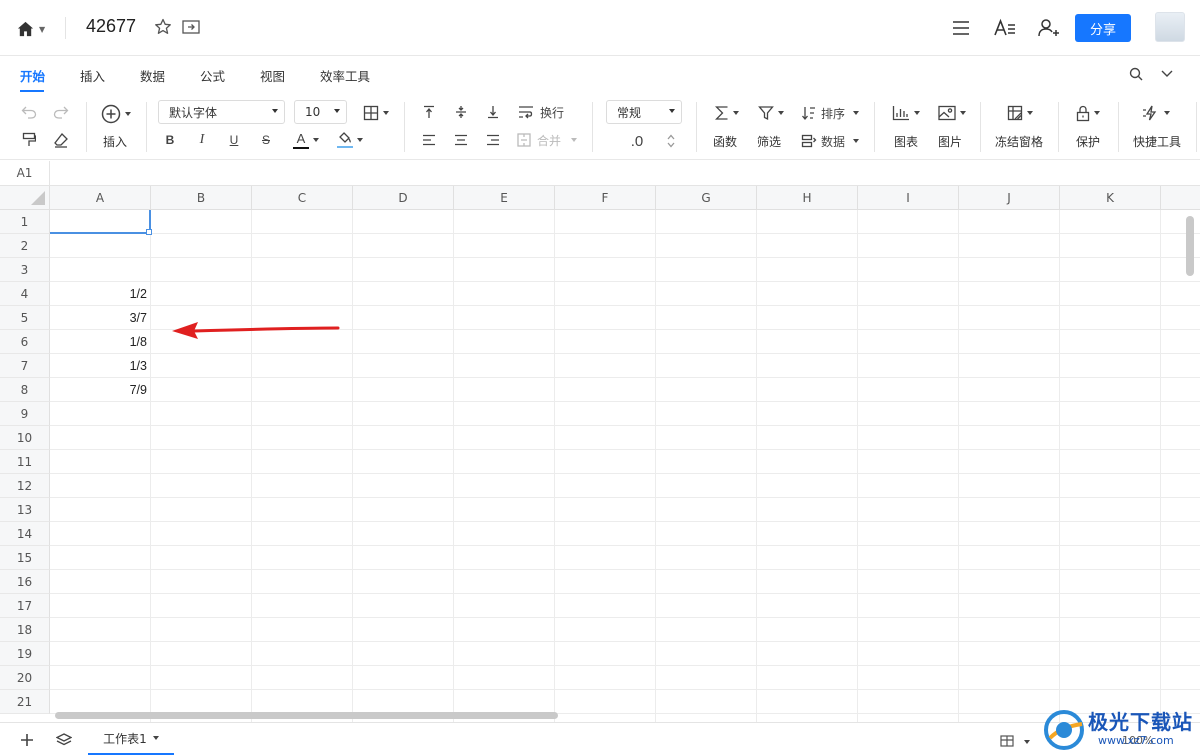 Image resolution: width=1200 pixels, height=756 pixels. What do you see at coordinates (100, 198) in the screenshot?
I see `column-header-a: A` at bounding box center [100, 198].